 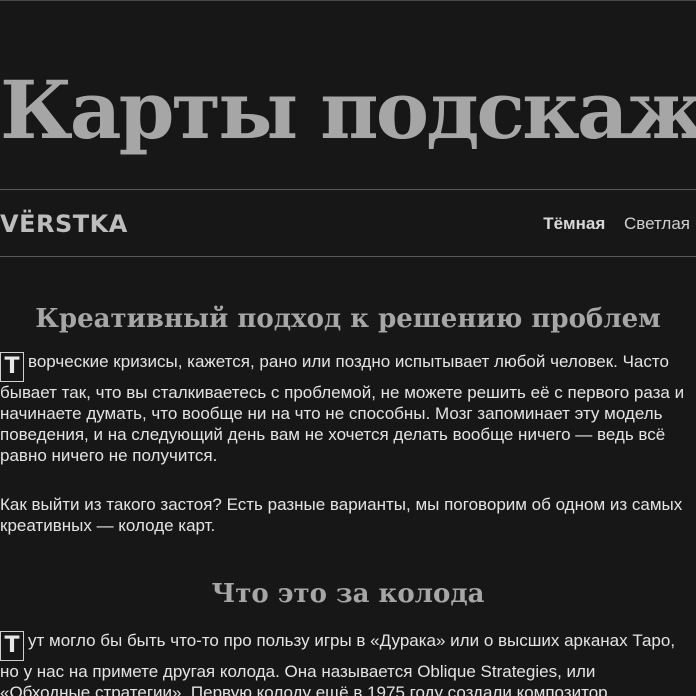 I want to click on hero-title: Карты подскажут, so click(x=348, y=110).